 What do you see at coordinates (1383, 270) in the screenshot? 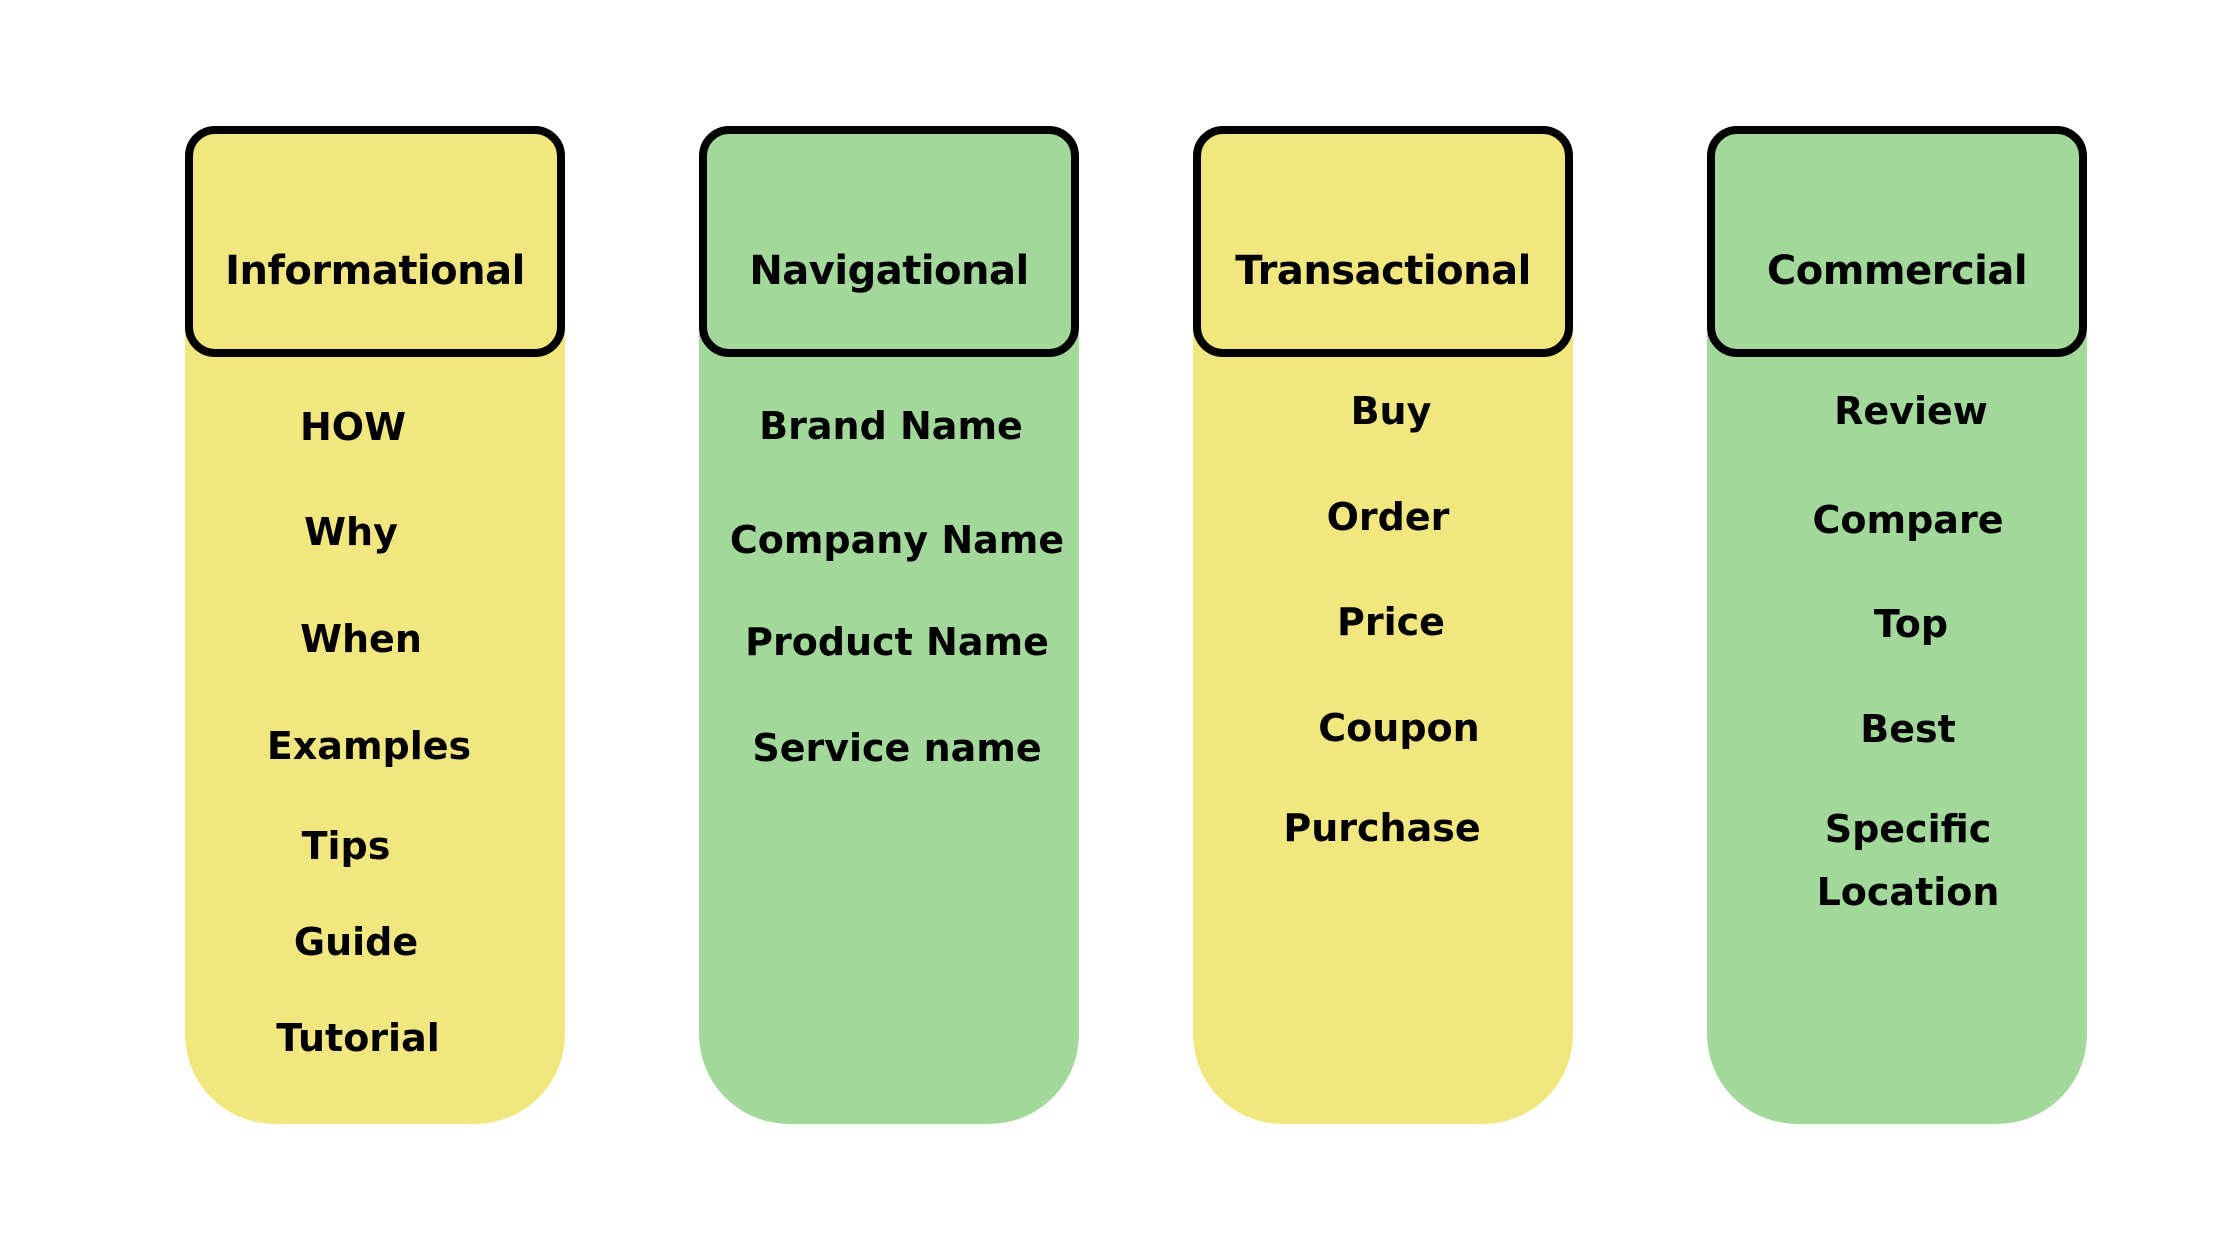
I see `column-title: Transactional` at bounding box center [1383, 270].